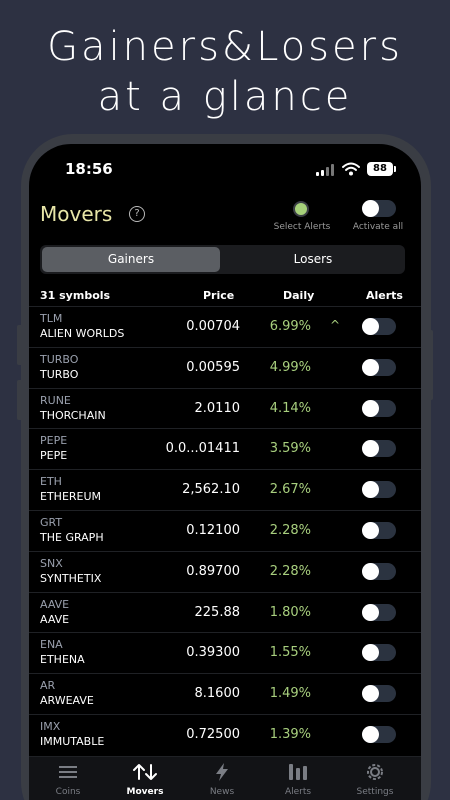 The width and height of the screenshot is (450, 800). Describe the element at coordinates (76, 214) in the screenshot. I see `page-title: Movers` at that location.